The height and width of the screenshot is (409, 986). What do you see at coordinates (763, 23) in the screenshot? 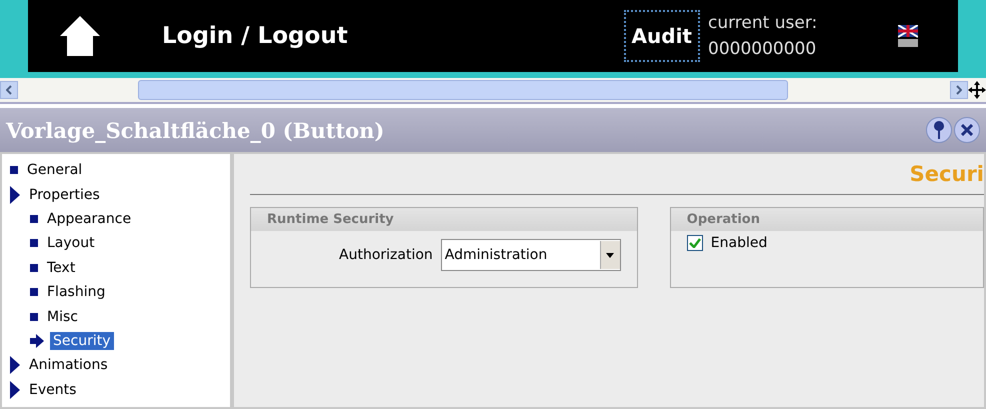
I see `current-user-label: current user:` at bounding box center [763, 23].